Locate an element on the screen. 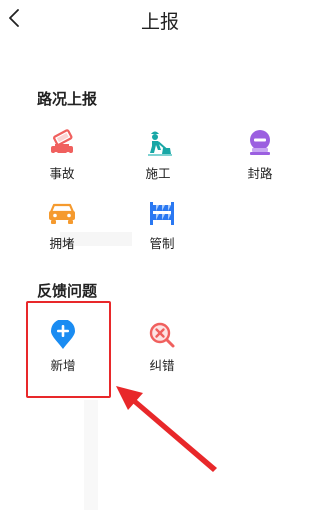 Image resolution: width=320 pixels, height=522 pixels. road-closed-icon is located at coordinates (260, 142).